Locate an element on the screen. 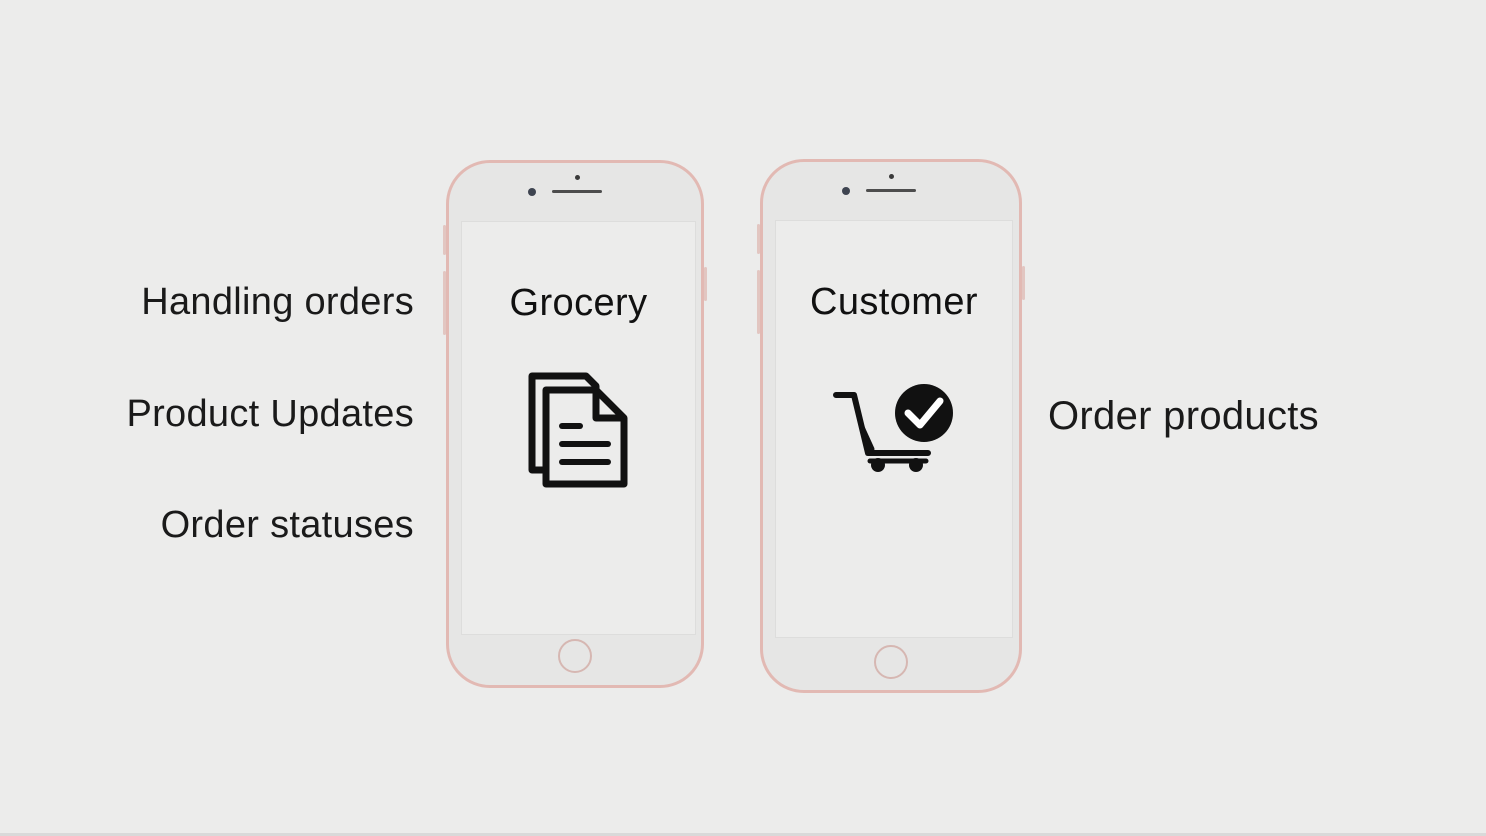 The height and width of the screenshot is (836, 1486). customer-phone-screen: Customer is located at coordinates (894, 429).